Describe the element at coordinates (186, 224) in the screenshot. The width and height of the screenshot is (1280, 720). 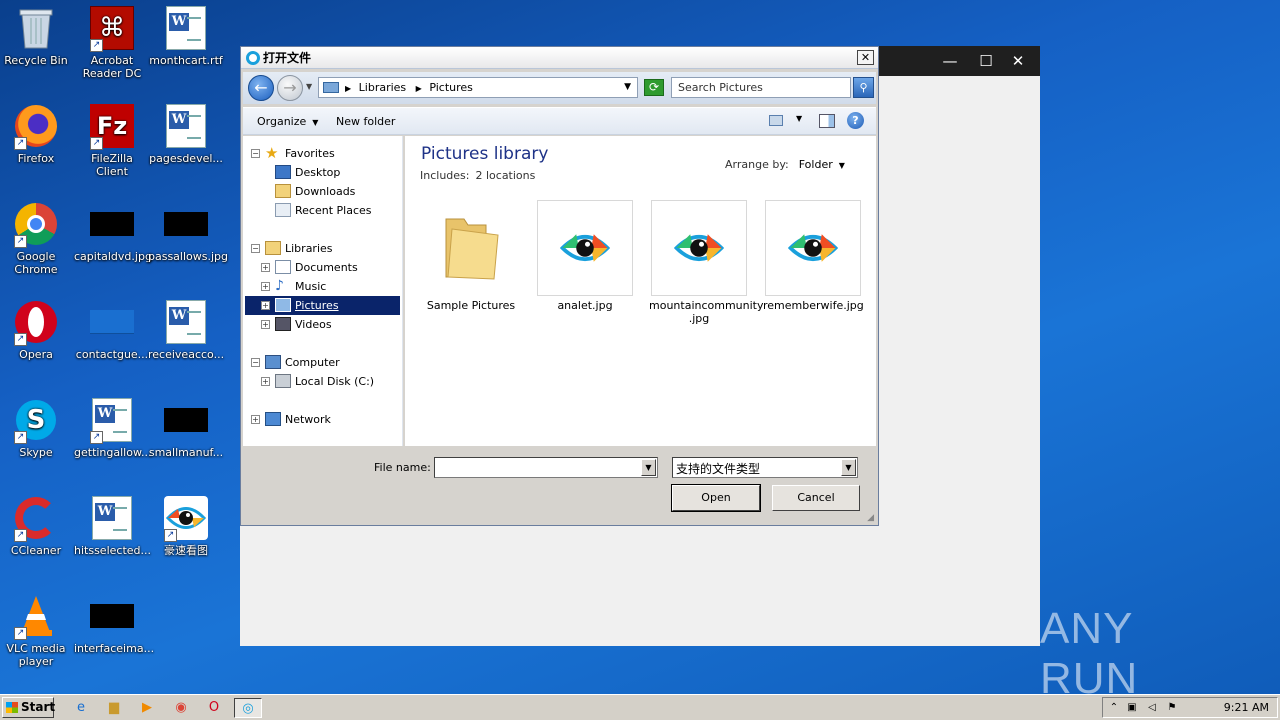
I see `image-thumbnail-icon` at that location.